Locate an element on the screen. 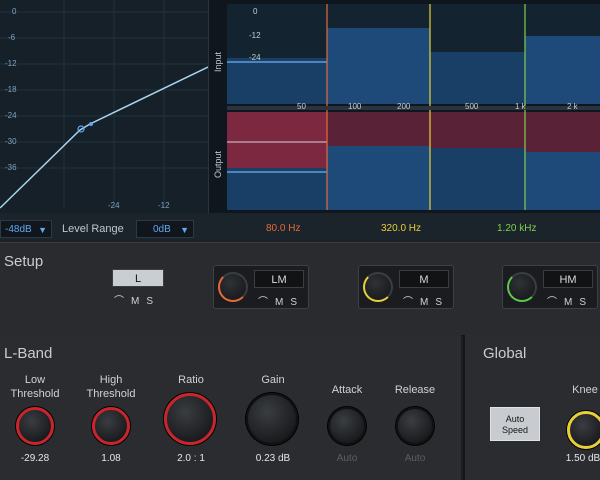 The height and width of the screenshot is (480, 600). crossover-low-label: 80.0 Hz is located at coordinates (283, 228).